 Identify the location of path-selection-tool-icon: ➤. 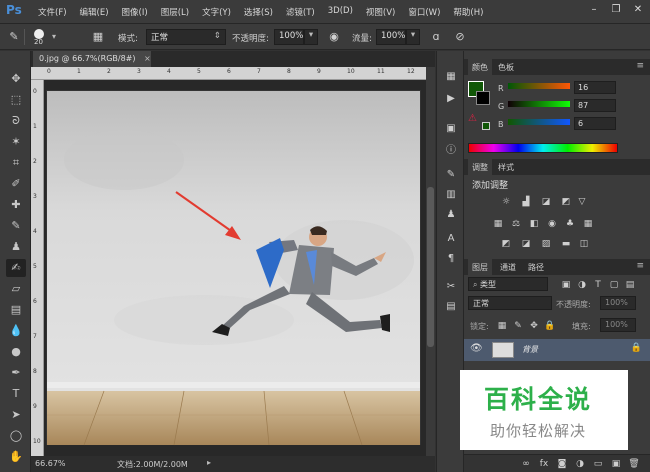
(16, 415).